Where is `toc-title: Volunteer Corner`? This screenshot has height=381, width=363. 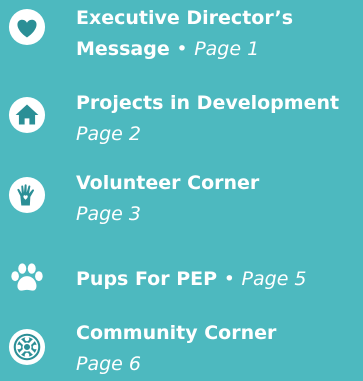
toc-title: Volunteer Corner is located at coordinates (168, 183).